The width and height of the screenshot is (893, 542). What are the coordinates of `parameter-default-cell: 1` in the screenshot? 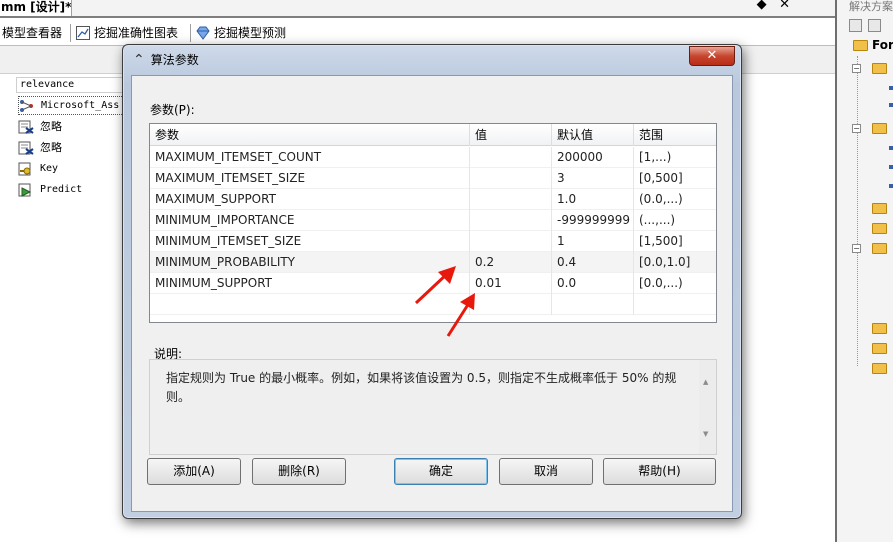 It's located at (593, 241).